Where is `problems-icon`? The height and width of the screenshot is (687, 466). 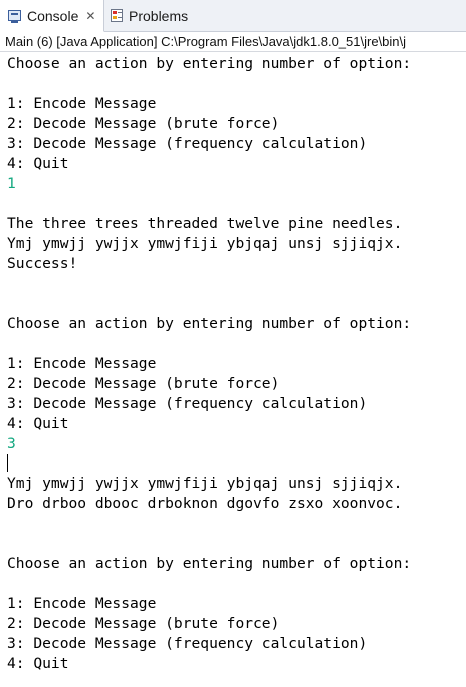 problems-icon is located at coordinates (117, 16).